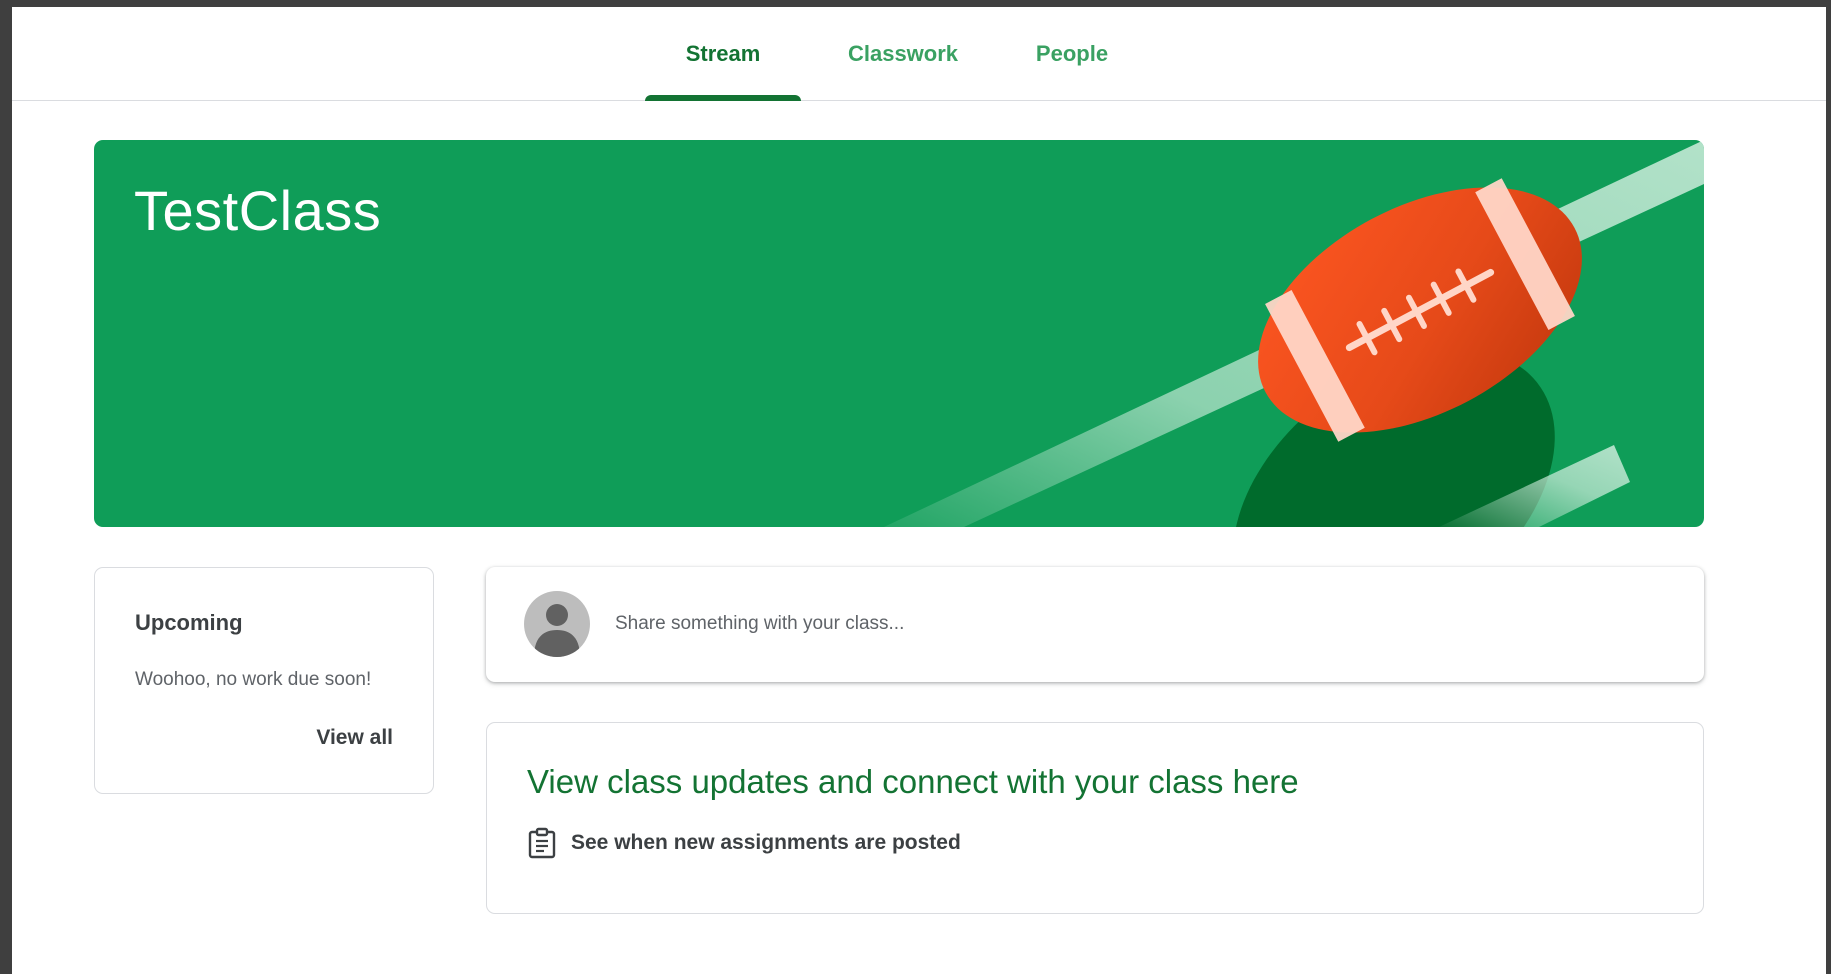  Describe the element at coordinates (189, 622) in the screenshot. I see `upcoming-title: Upcoming` at that location.